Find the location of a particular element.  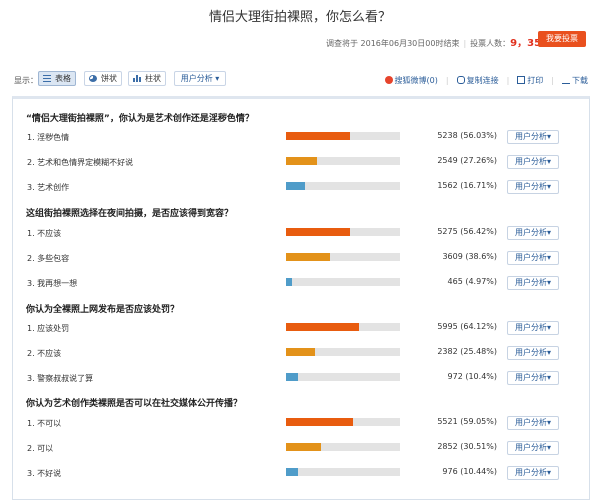

weibo-label: 搜狐微博(0) is located at coordinates (416, 80).